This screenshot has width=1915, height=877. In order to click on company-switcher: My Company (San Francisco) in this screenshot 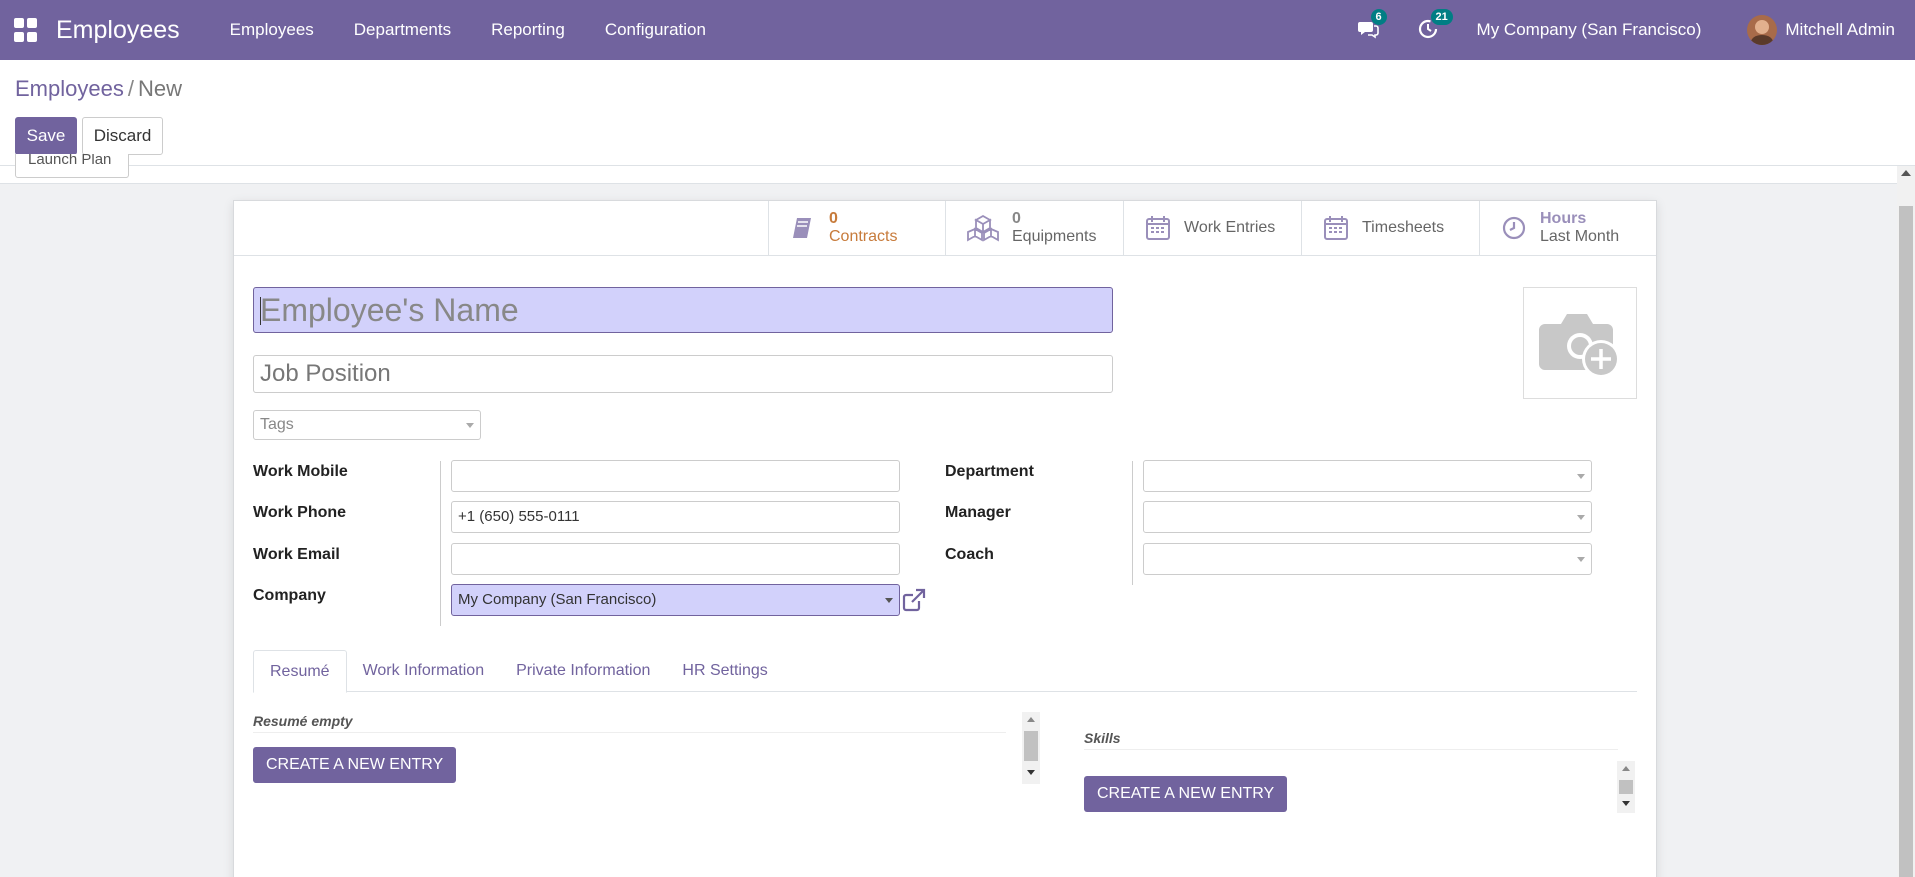, I will do `click(1589, 30)`.